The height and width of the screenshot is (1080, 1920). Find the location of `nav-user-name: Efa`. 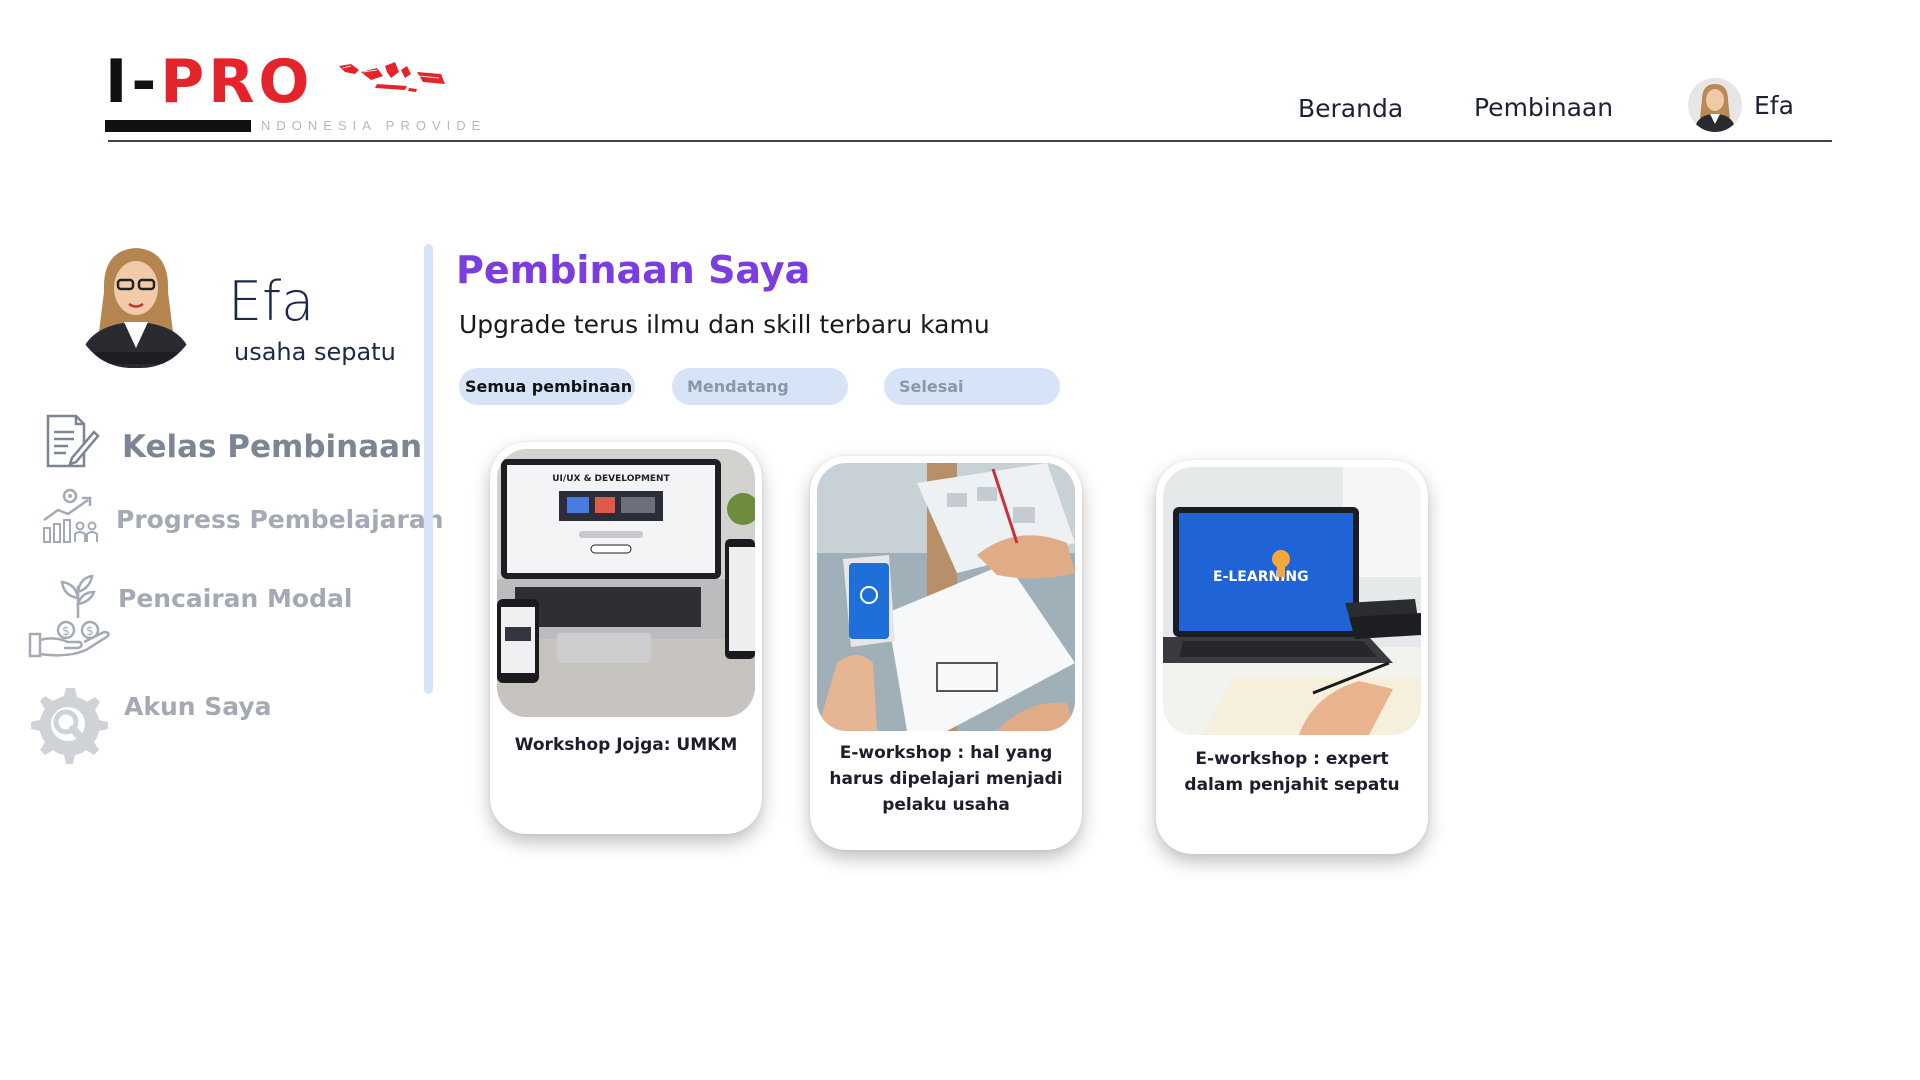

nav-user-name: Efa is located at coordinates (1774, 105).